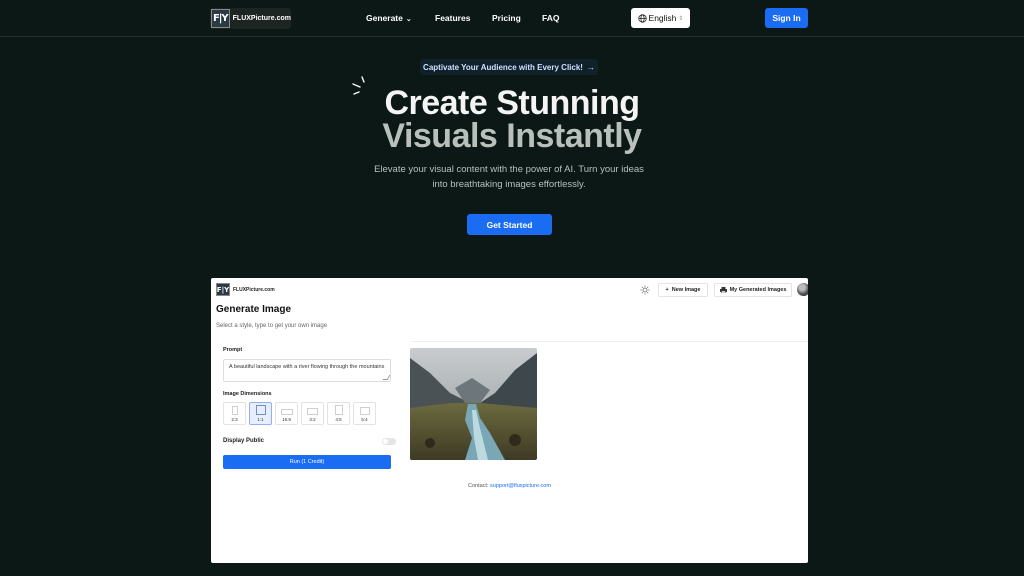 This screenshot has width=1024, height=576. I want to click on dimension-option-1-1: 1:1, so click(260, 413).